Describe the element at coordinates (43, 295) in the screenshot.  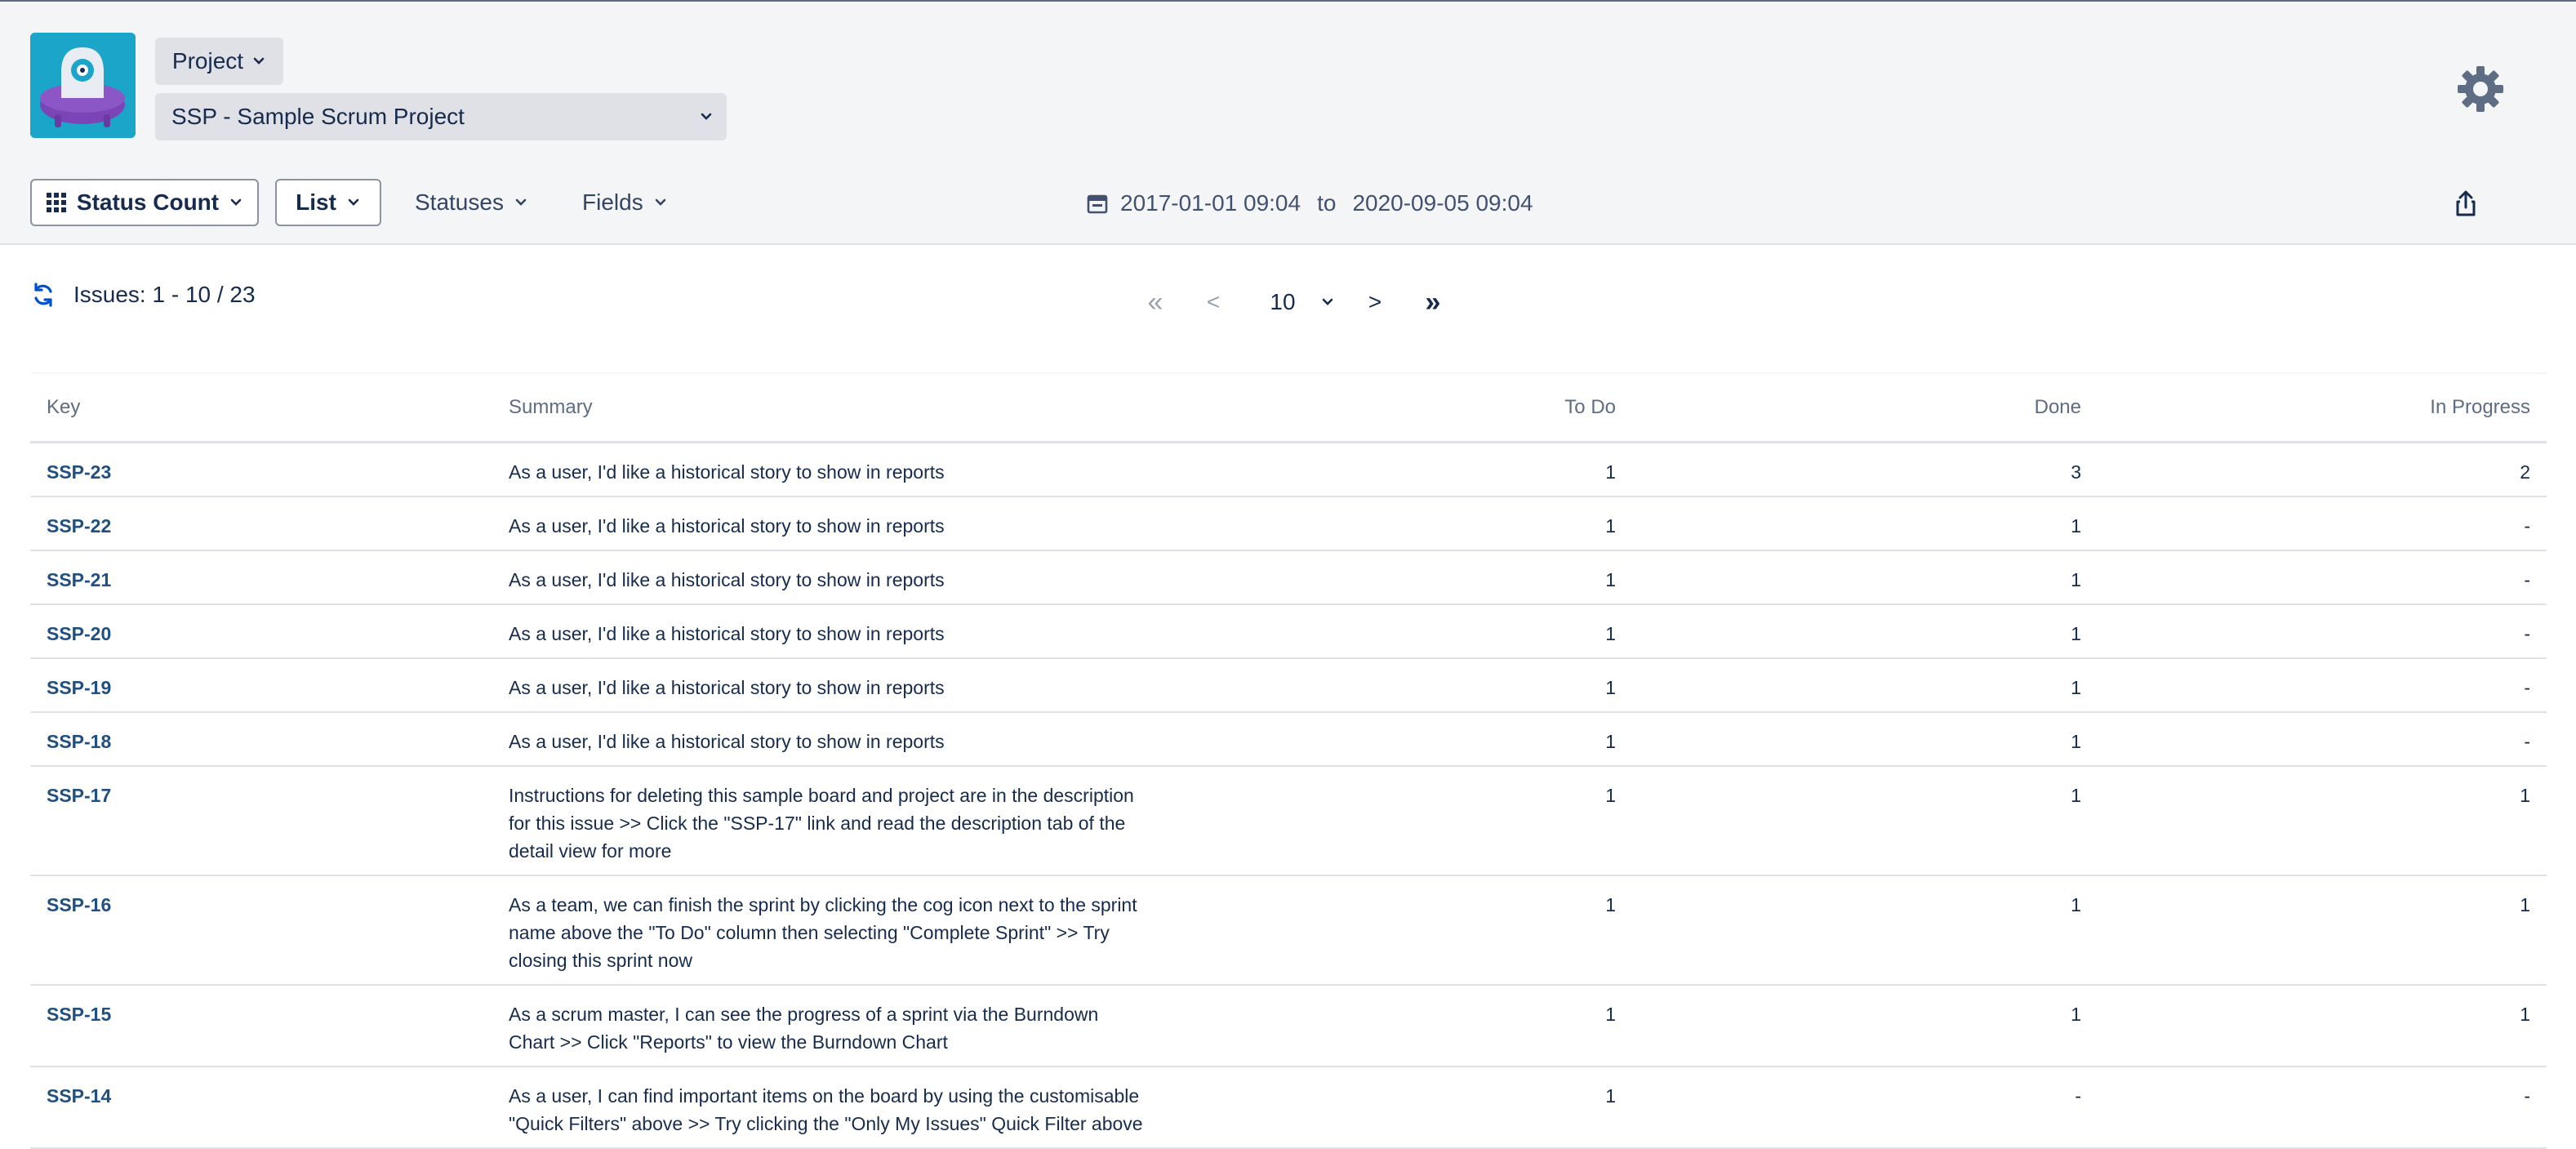
I see `refresh-icon` at that location.